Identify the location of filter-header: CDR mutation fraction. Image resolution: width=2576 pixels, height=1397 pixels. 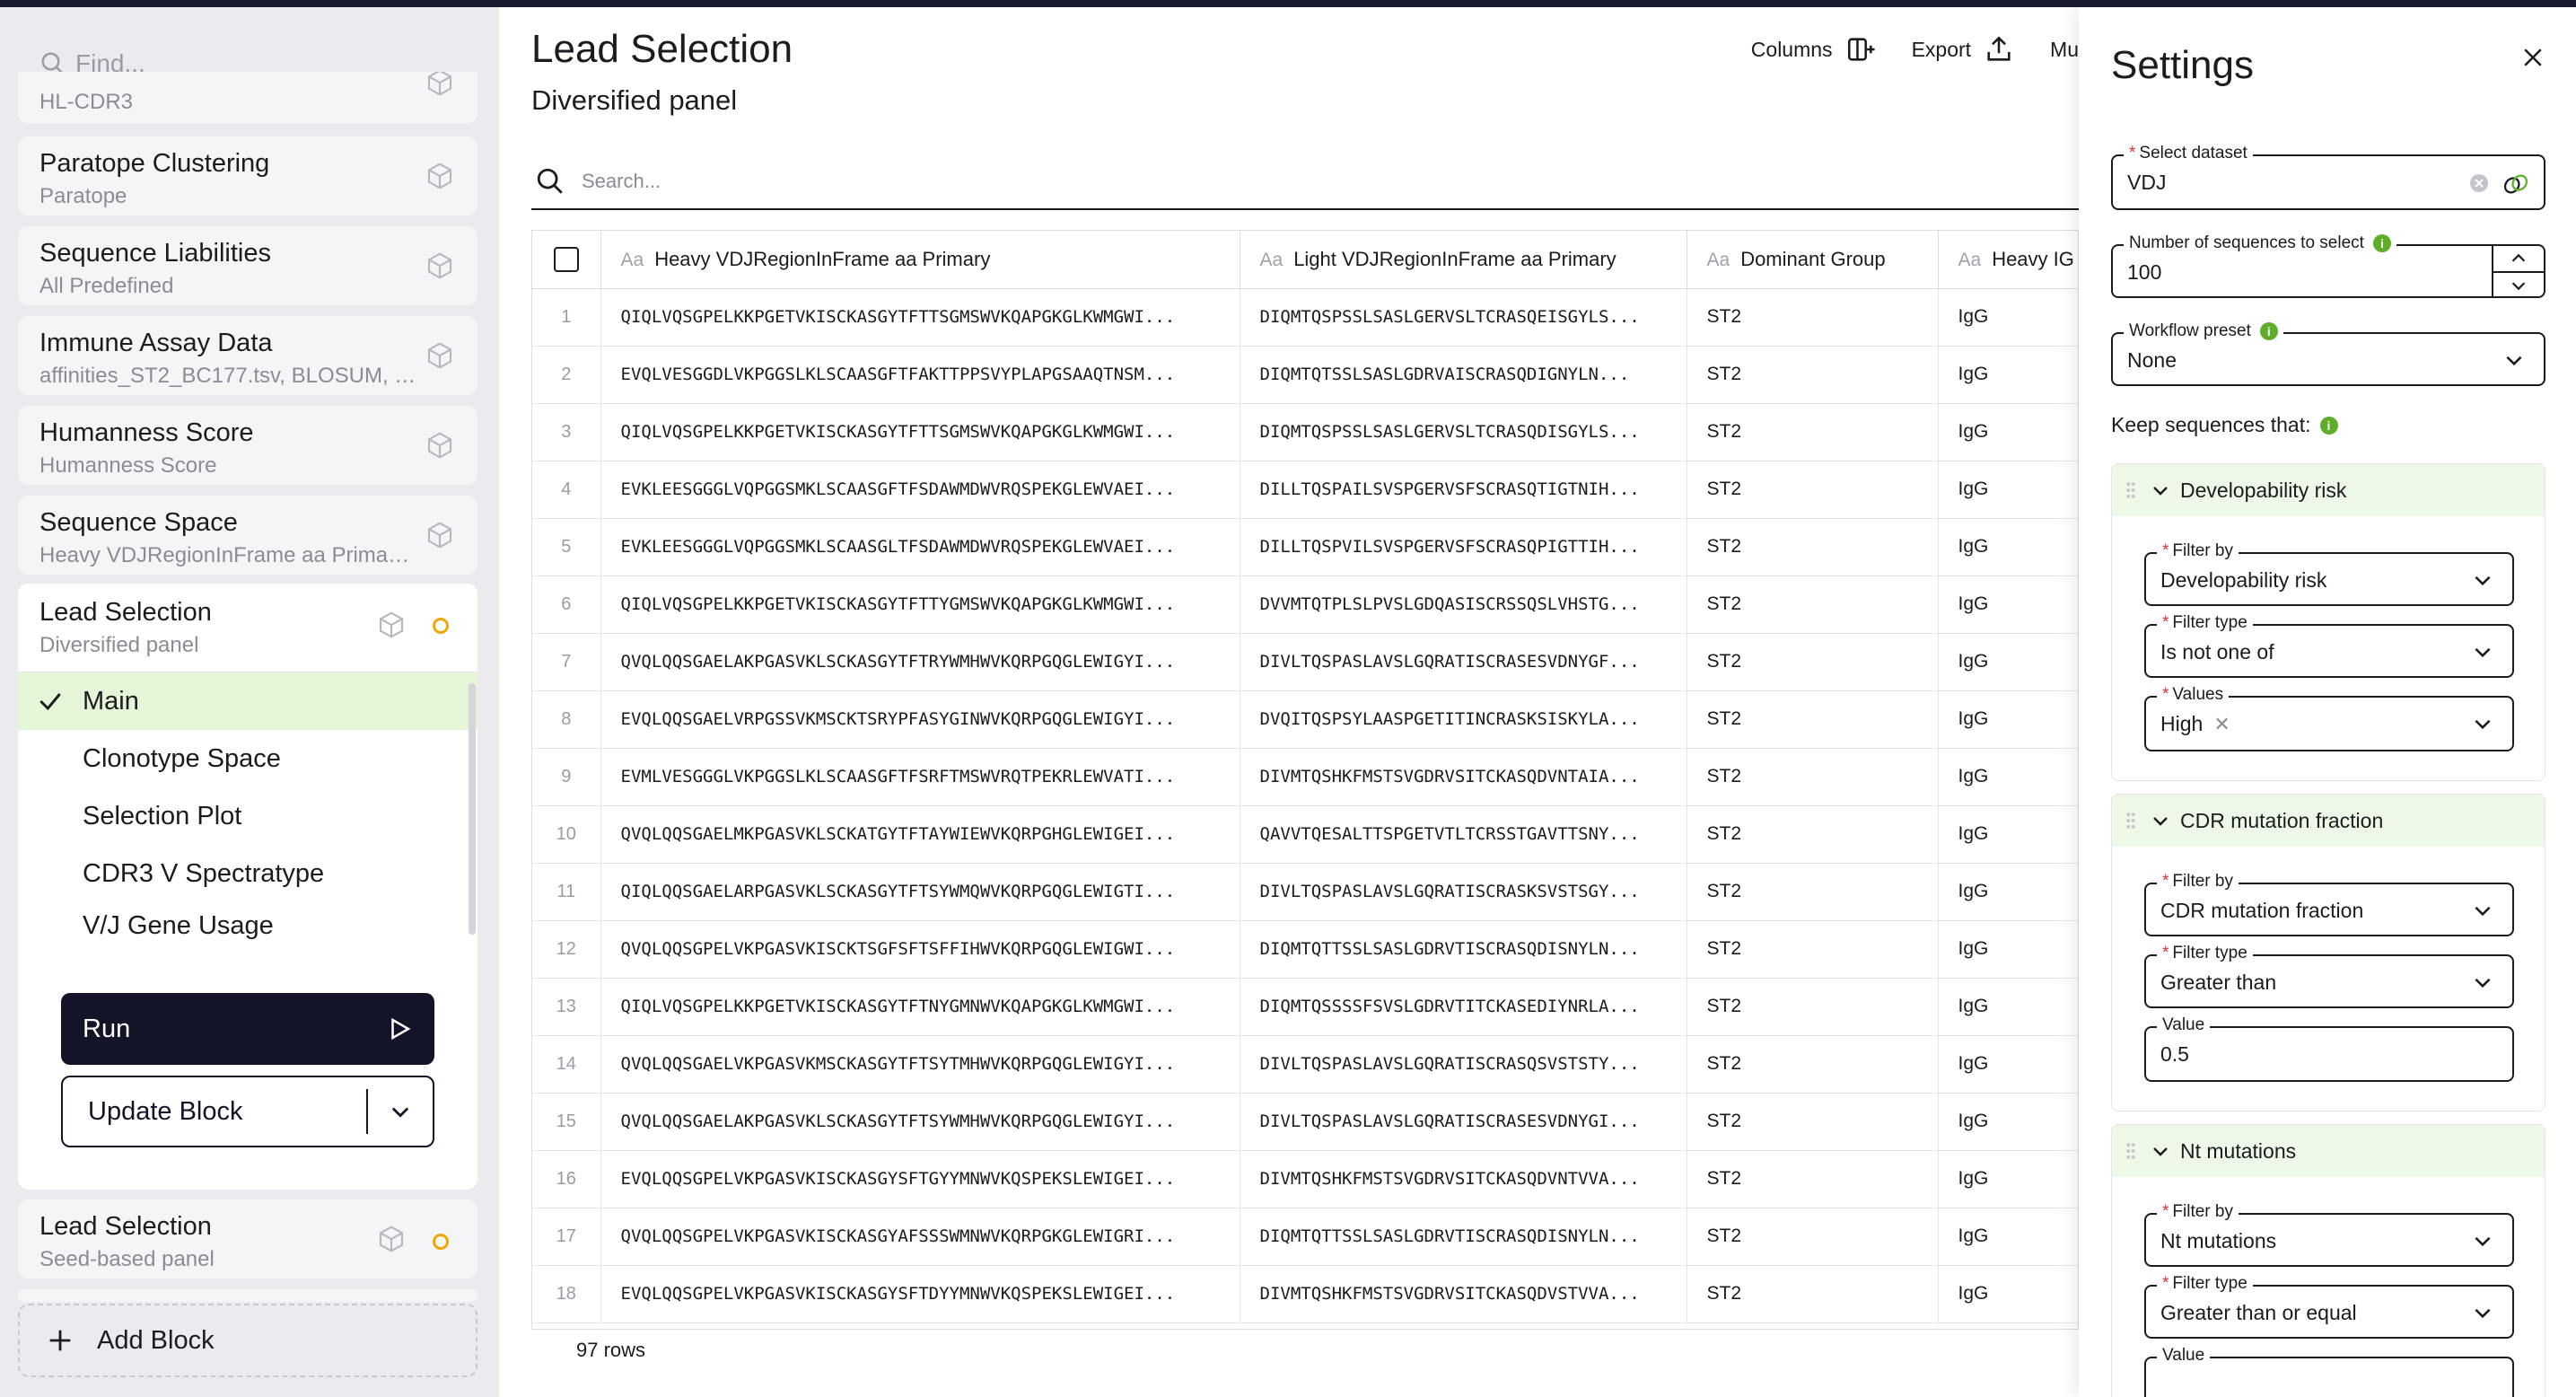
(2328, 821).